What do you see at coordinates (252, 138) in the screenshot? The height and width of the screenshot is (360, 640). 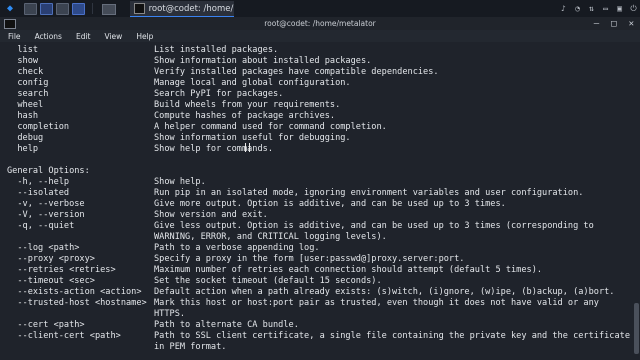 I see `option-description: Show information useful for debugging.` at bounding box center [252, 138].